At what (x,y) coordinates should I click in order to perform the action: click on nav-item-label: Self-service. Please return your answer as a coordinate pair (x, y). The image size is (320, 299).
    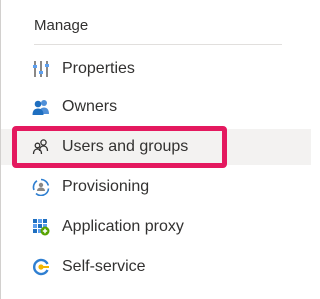
    Looking at the image, I should click on (104, 266).